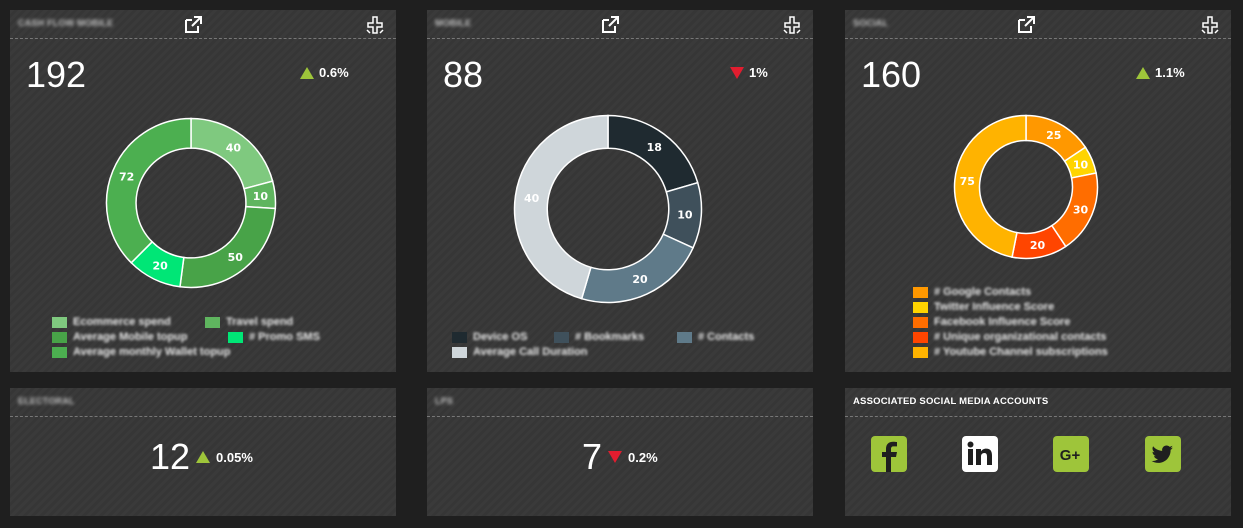 The height and width of the screenshot is (528, 1243). Describe the element at coordinates (453, 23) in the screenshot. I see `mobile-card-title: MOBILE` at that location.